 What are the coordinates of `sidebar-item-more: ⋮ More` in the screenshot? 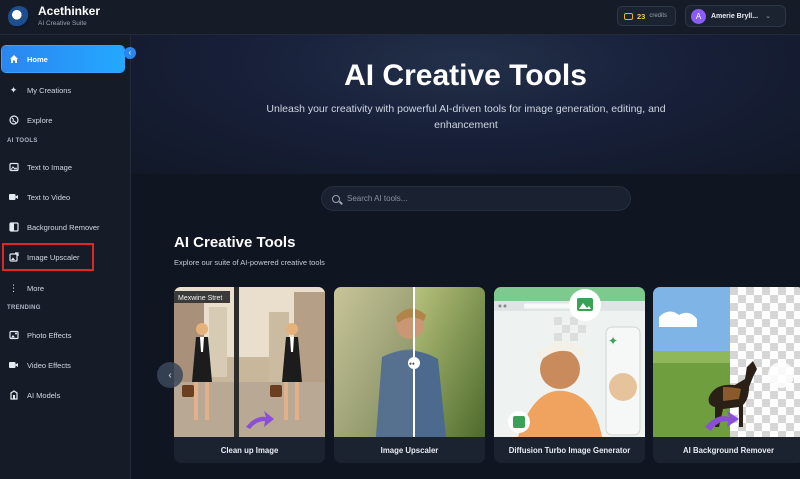 It's located at (63, 288).